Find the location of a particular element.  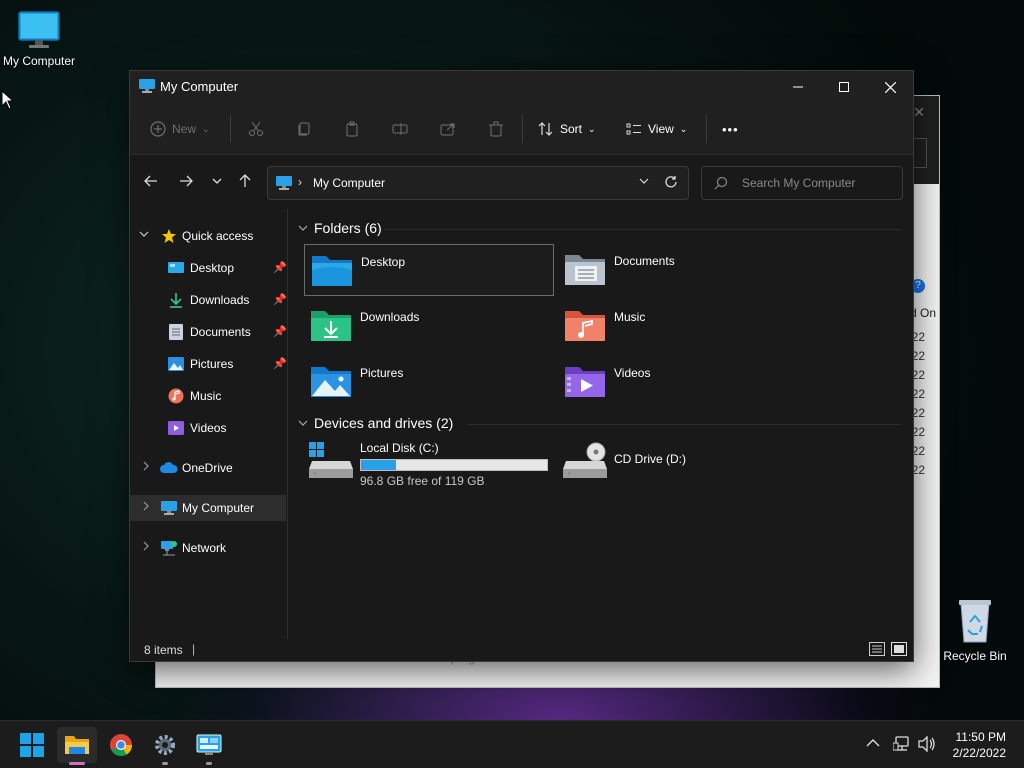

group-title: Devices and drives (2) is located at coordinates (384, 423).